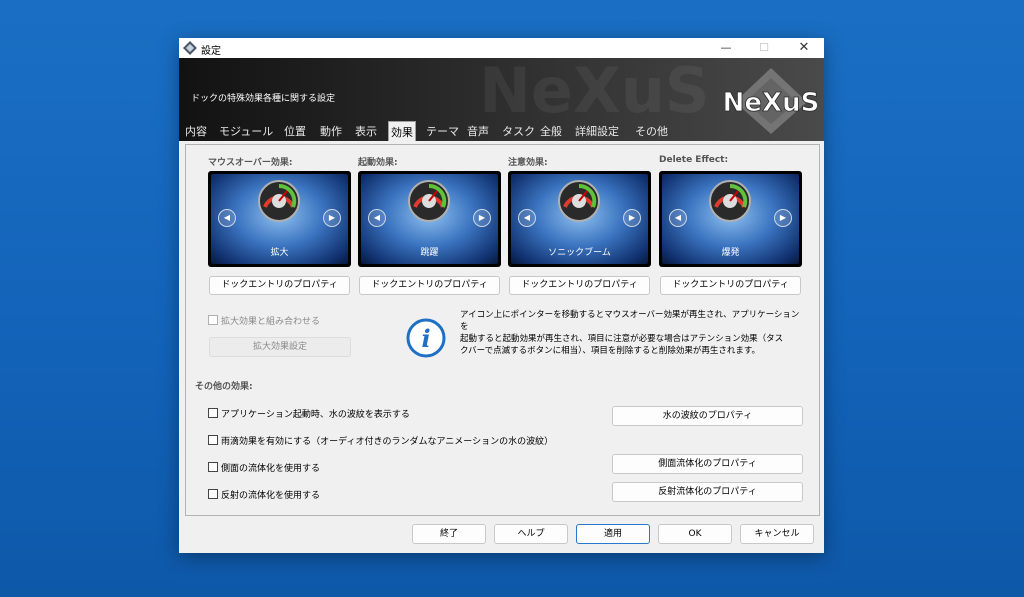 This screenshot has width=1024, height=597. Describe the element at coordinates (707, 416) in the screenshot. I see `water-ripple-properties-button: 水の波紋のプロパティ` at that location.